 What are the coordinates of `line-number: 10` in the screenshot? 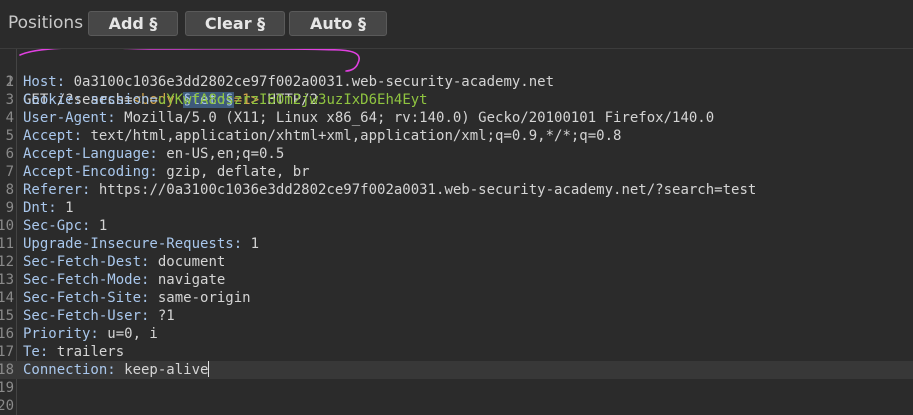 It's located at (7, 226).